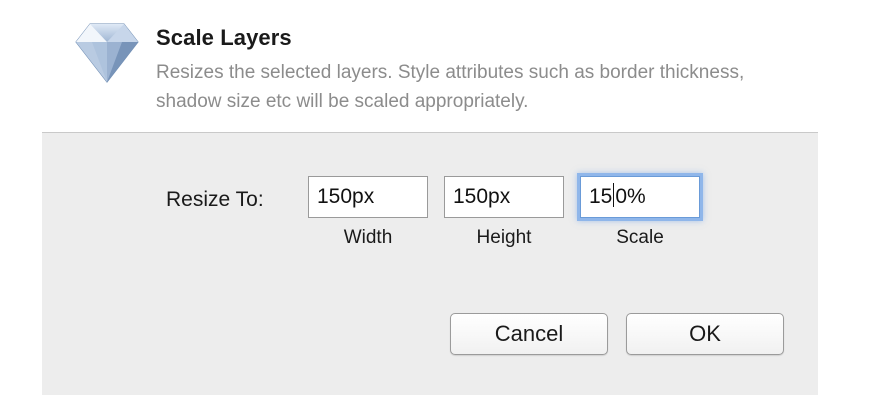  What do you see at coordinates (640, 237) in the screenshot?
I see `scale-label: Scale` at bounding box center [640, 237].